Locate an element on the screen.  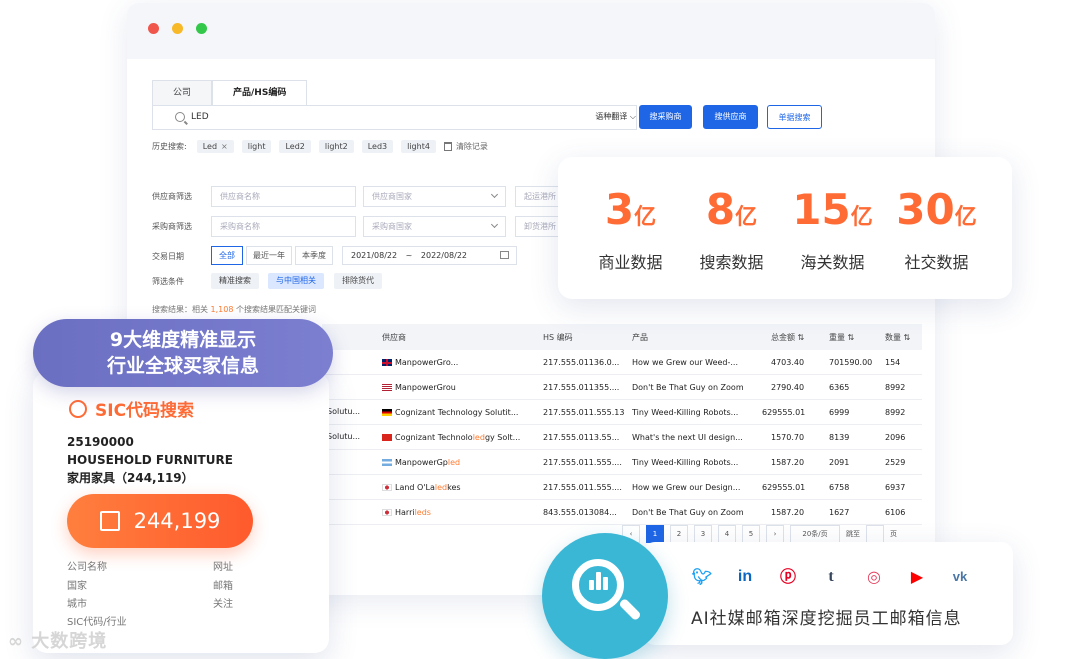
history-chip: Led3 is located at coordinates (377, 146).